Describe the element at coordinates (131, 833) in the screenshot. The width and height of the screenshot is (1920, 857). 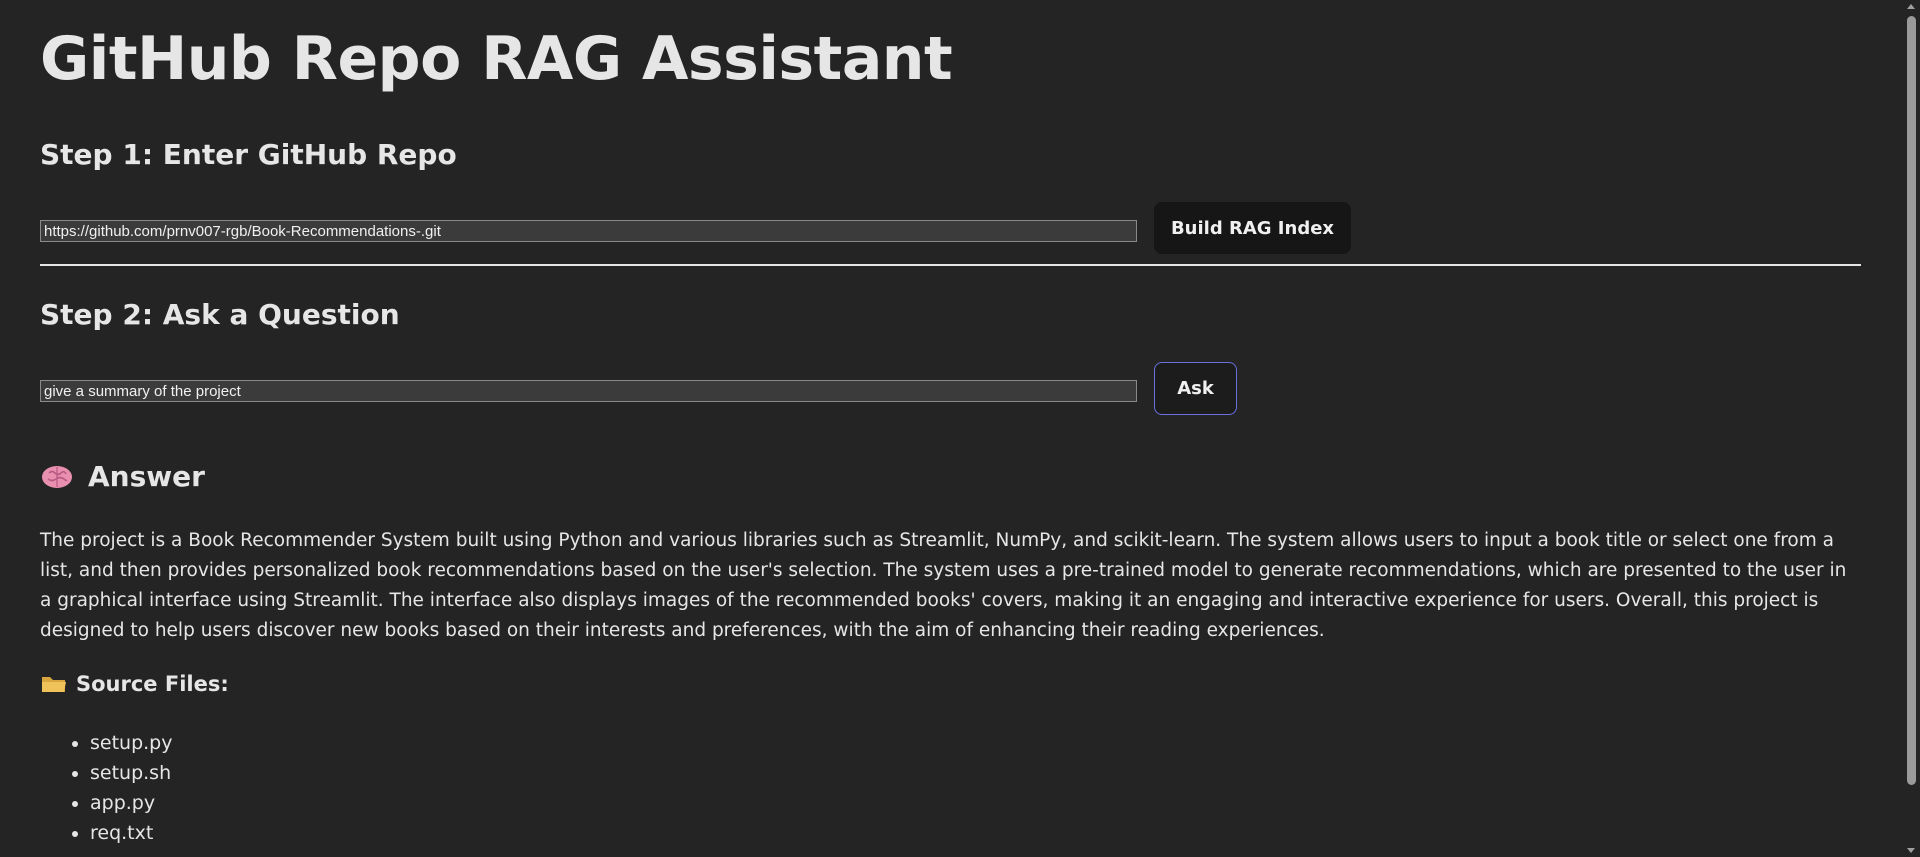
I see `list-item: req.txt` at that location.